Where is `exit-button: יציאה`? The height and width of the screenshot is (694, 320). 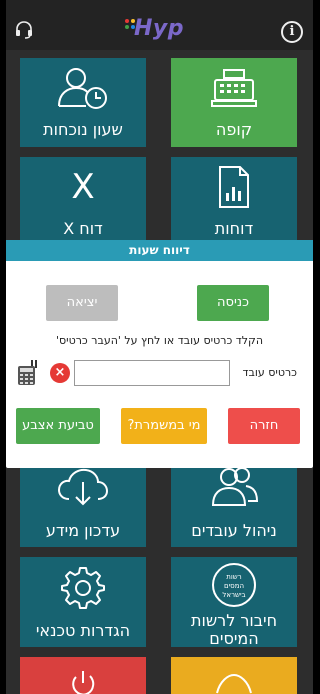
exit-button: יציאה is located at coordinates (82, 303).